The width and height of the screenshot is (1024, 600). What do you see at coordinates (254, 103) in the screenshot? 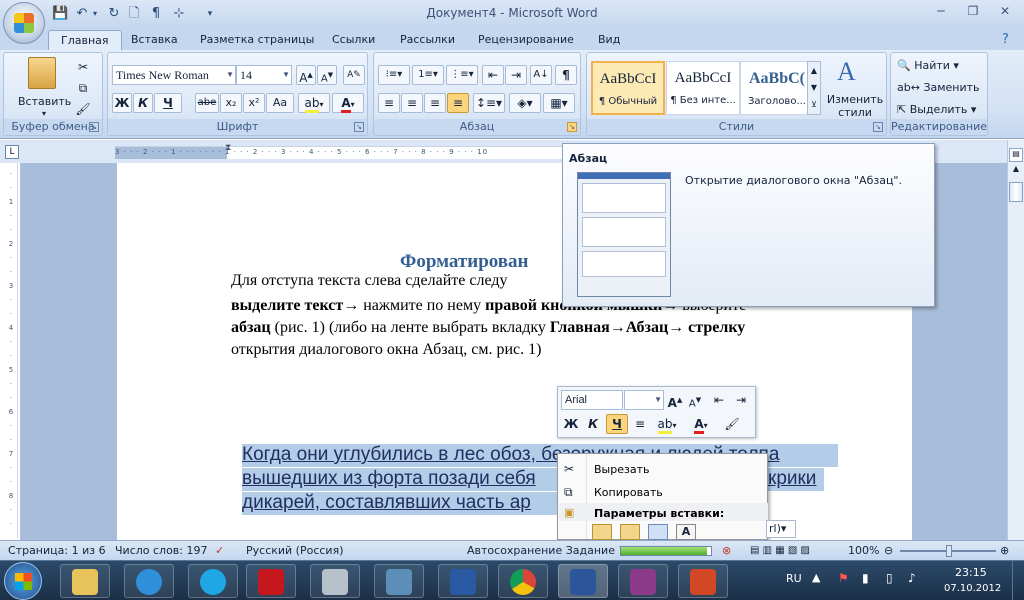
I see `superscript-button: x²` at bounding box center [254, 103].